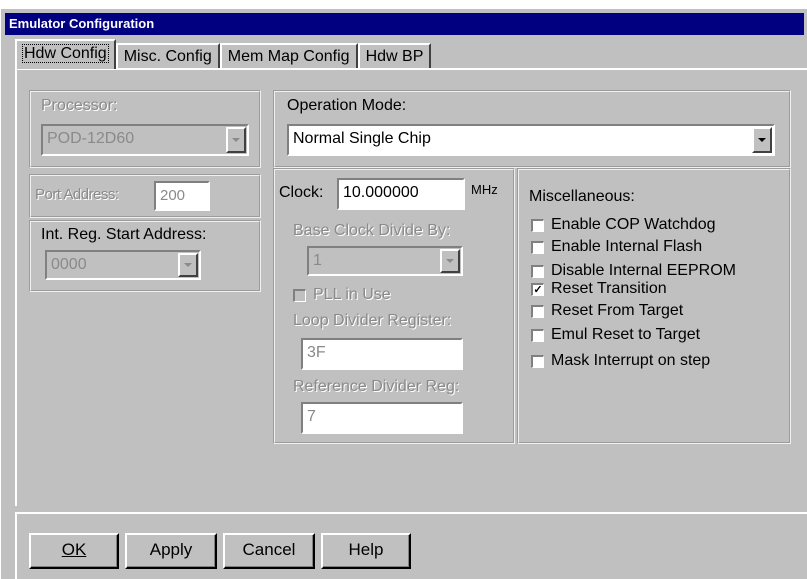 The image size is (807, 579). Describe the element at coordinates (182, 196) in the screenshot. I see `port-address-input: 200` at that location.